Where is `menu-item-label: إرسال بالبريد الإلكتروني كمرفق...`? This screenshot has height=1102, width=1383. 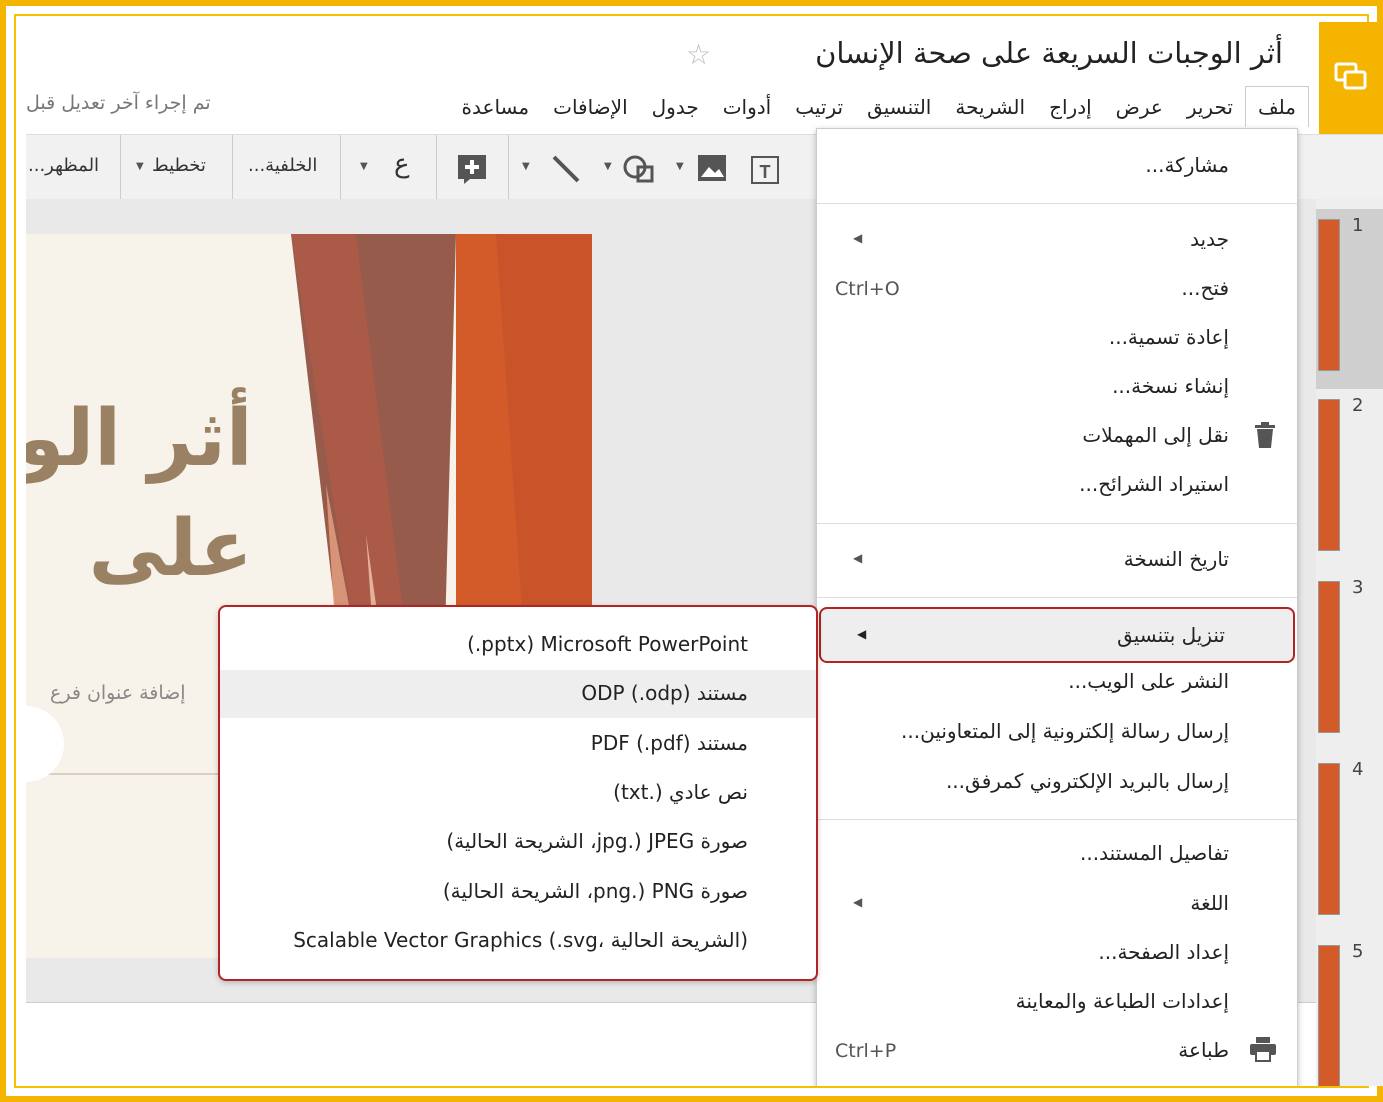 menu-item-label: إرسال بالبريد الإلكتروني كمرفق... is located at coordinates (1087, 781).